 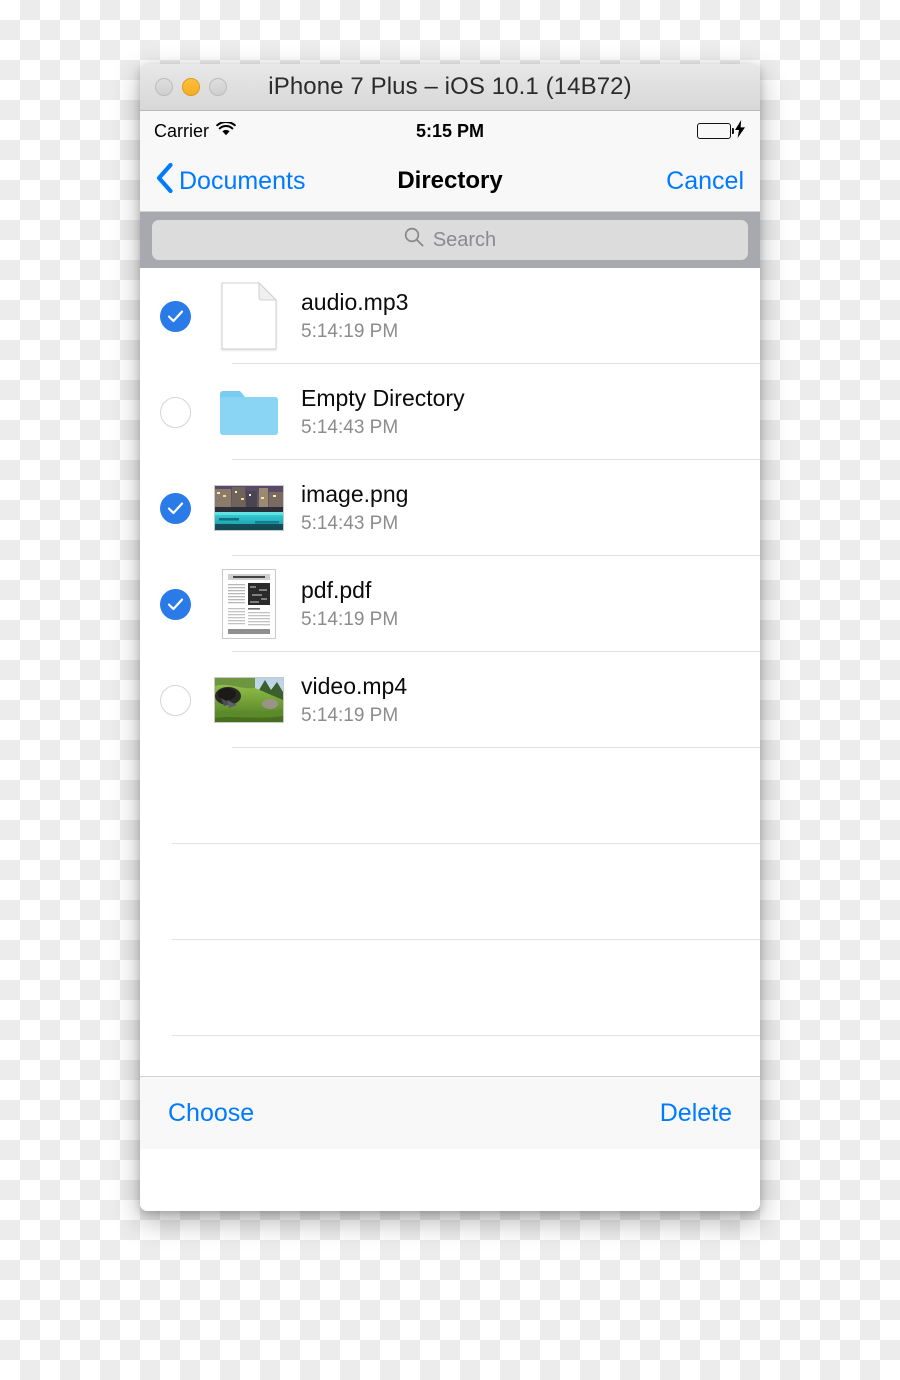 What do you see at coordinates (354, 700) in the screenshot?
I see `row-text: video.mp4 5:14:19 PM` at bounding box center [354, 700].